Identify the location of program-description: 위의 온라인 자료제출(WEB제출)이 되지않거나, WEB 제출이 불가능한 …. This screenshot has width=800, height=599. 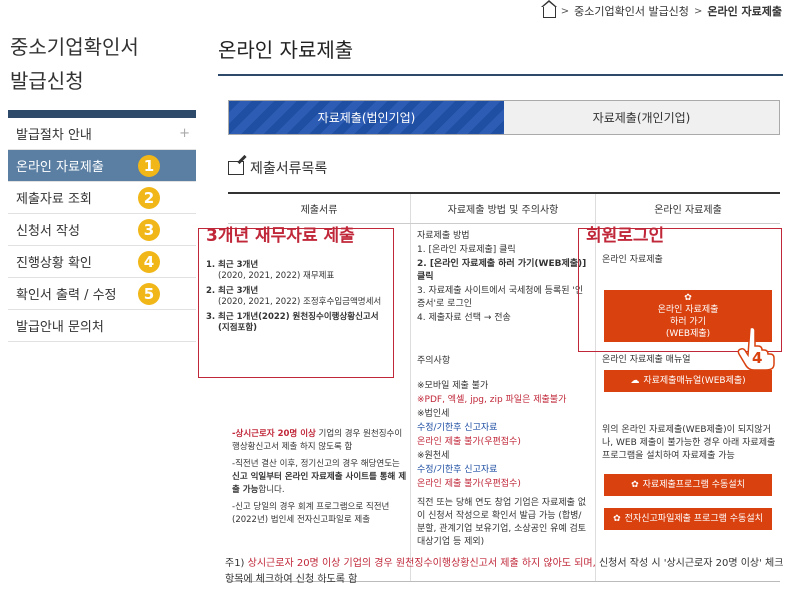
(689, 443).